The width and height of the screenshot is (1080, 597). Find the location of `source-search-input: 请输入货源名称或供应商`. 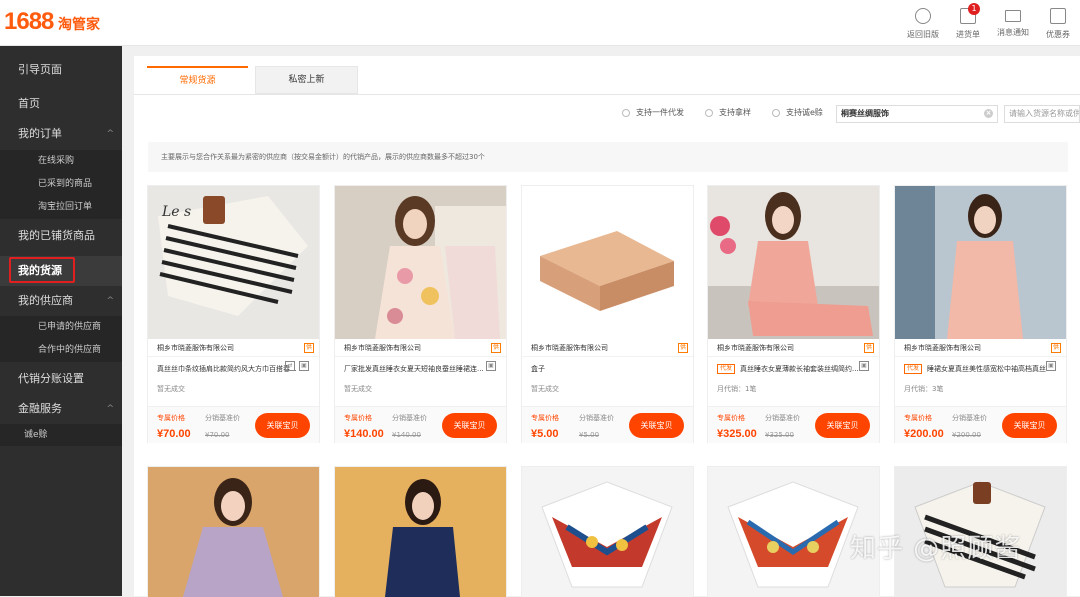

source-search-input: 请输入货源名称或供应商 is located at coordinates (1042, 114).